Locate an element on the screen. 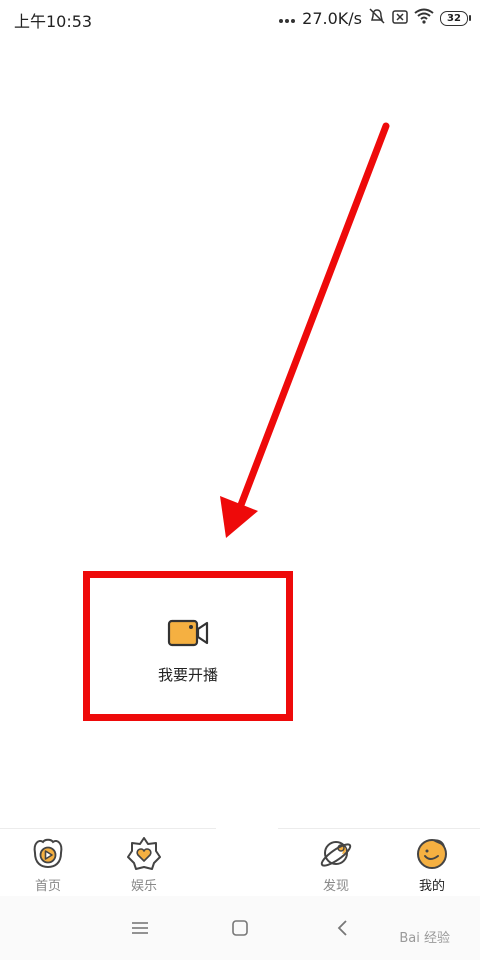 This screenshot has width=480, height=960. tab-entertainment: 娱乐 is located at coordinates (144, 863).